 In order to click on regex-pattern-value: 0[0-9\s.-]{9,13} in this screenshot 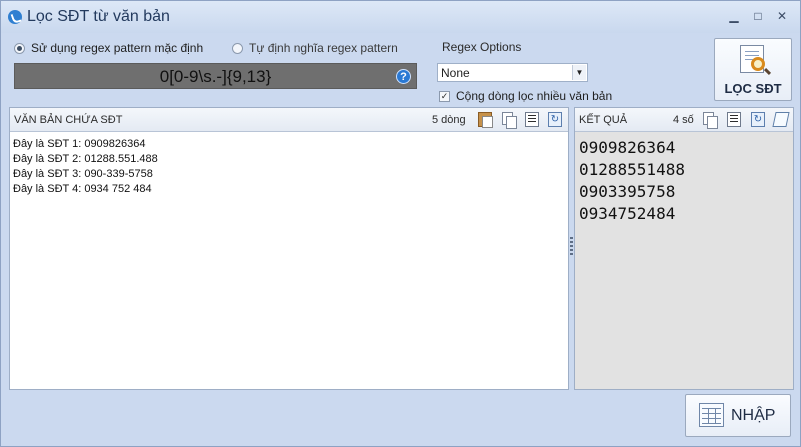, I will do `click(215, 76)`.